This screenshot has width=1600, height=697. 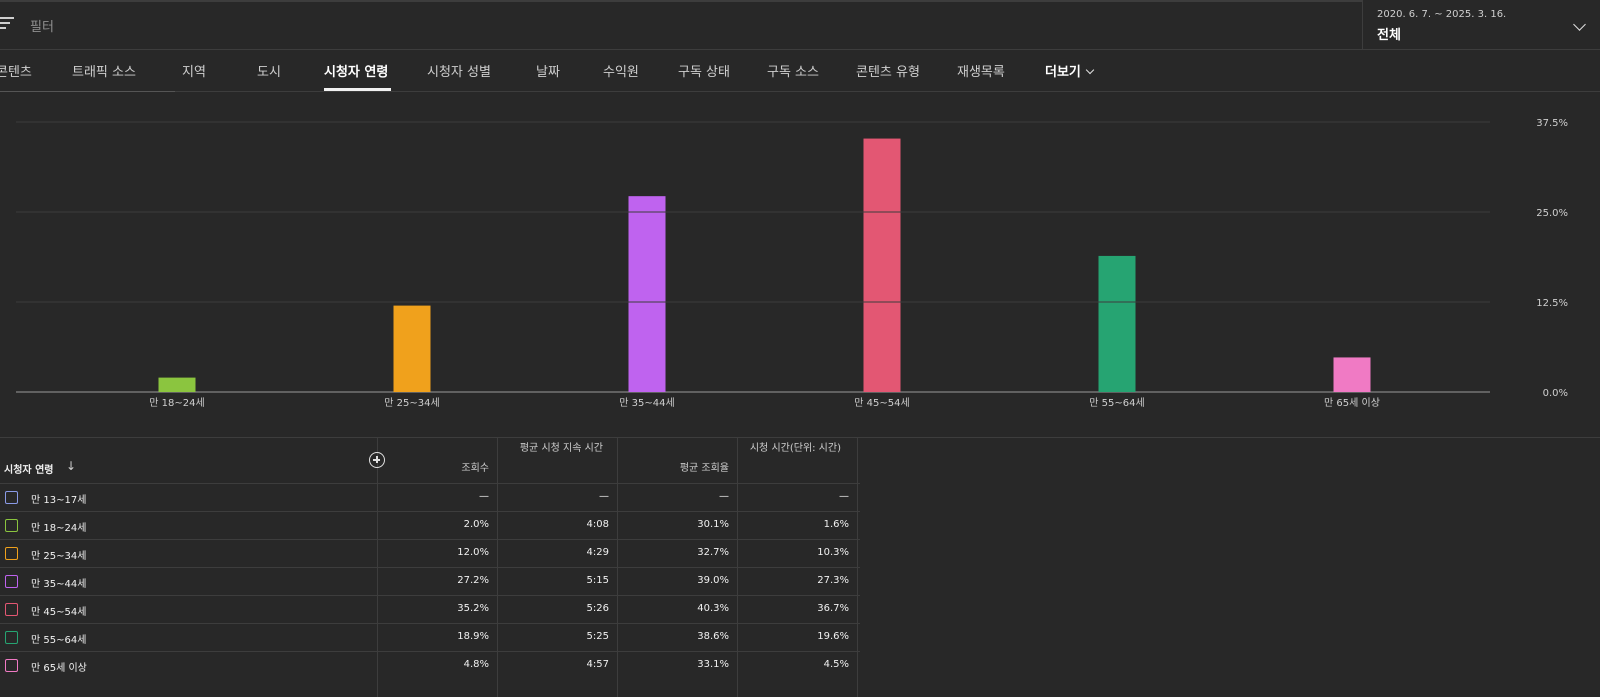 What do you see at coordinates (473, 552) in the screenshot?
I see `table-cell-views: 12.0%` at bounding box center [473, 552].